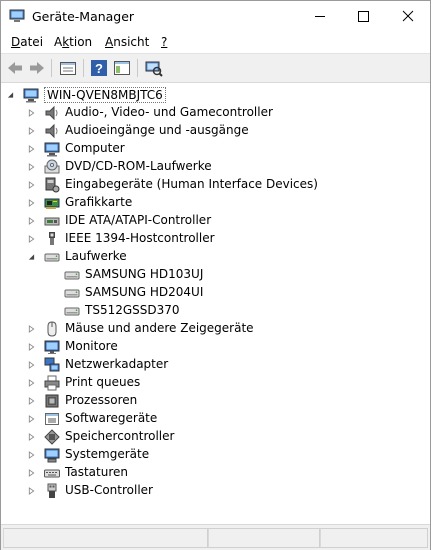  I want to click on ide-controller-icon, so click(52, 221).